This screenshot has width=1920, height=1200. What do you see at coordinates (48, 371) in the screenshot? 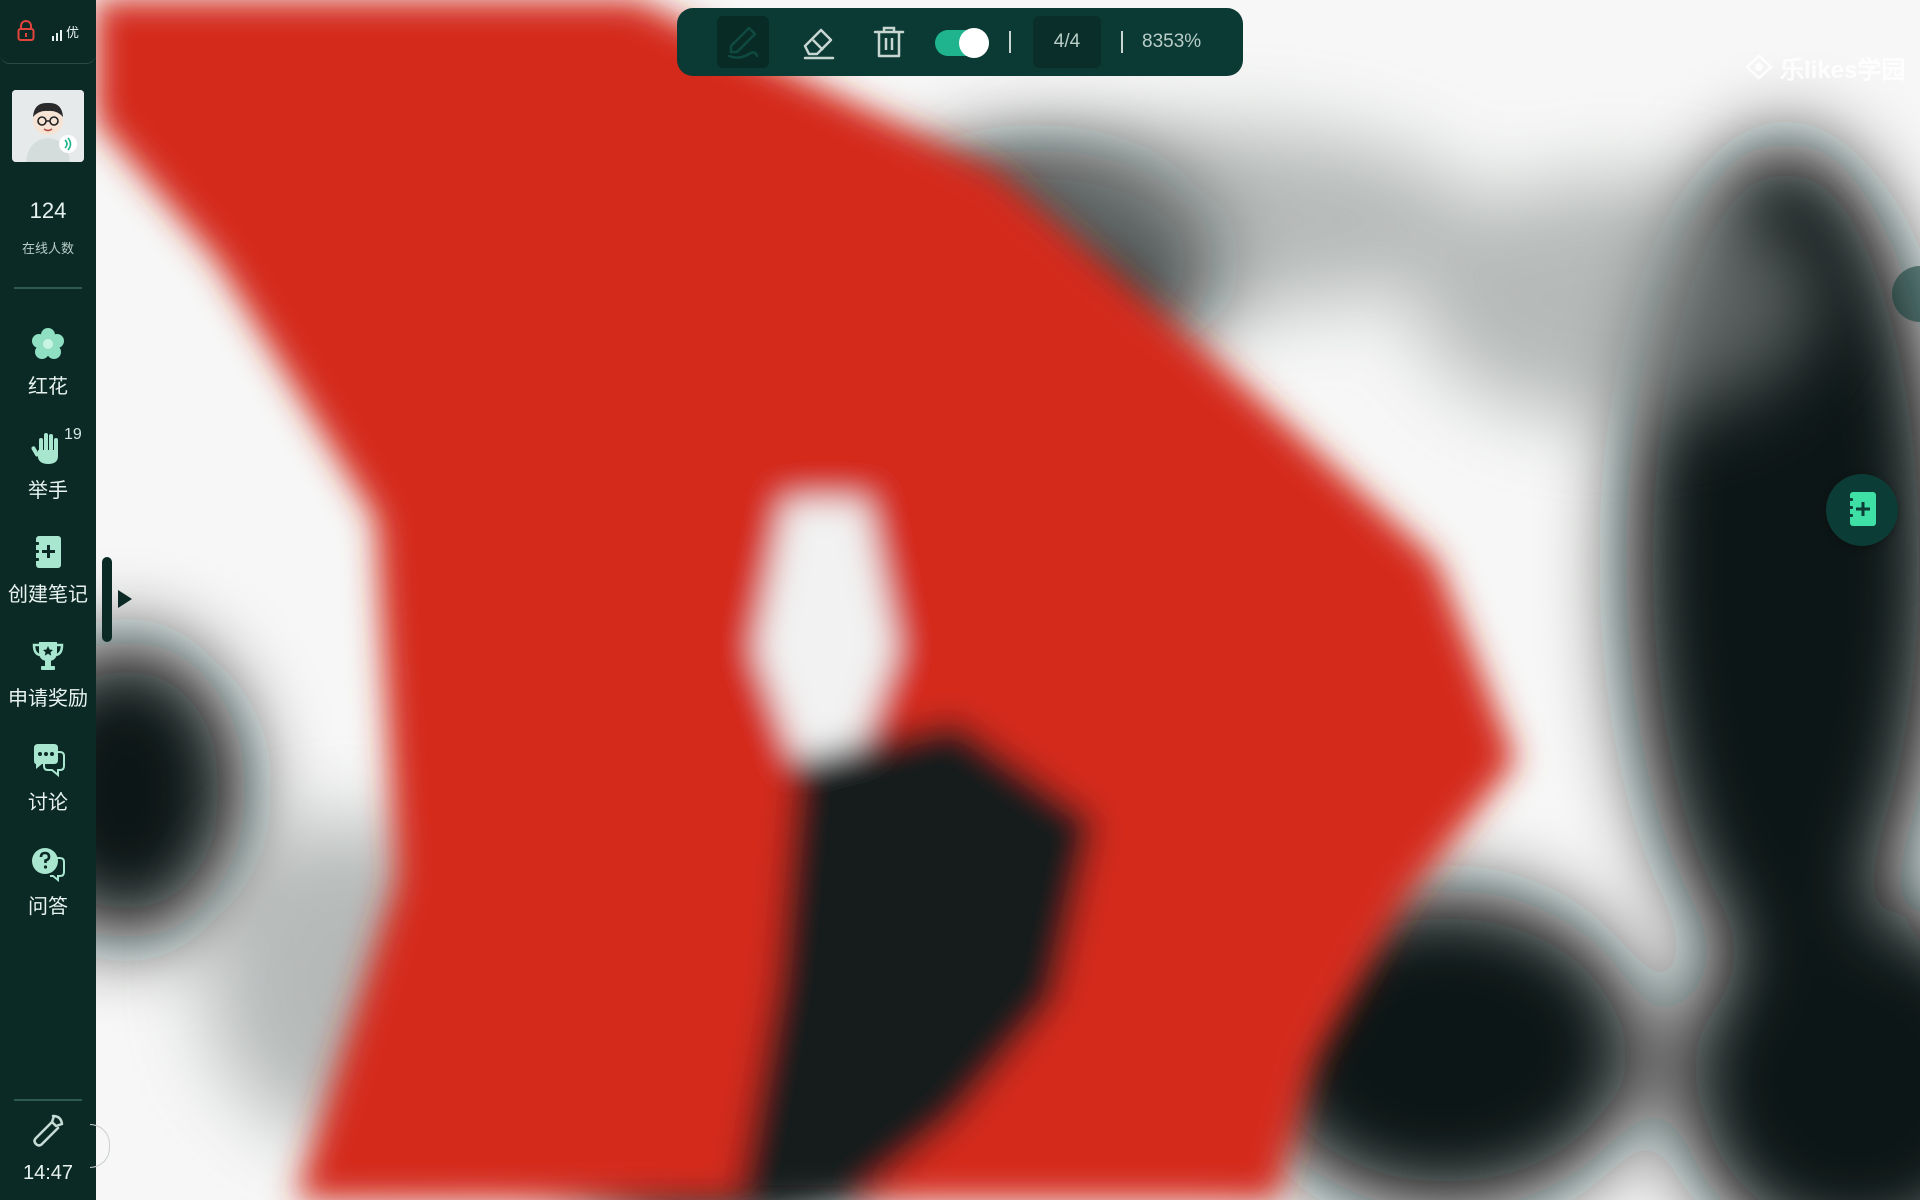
I see `sidebar-item-flower: 红花` at bounding box center [48, 371].